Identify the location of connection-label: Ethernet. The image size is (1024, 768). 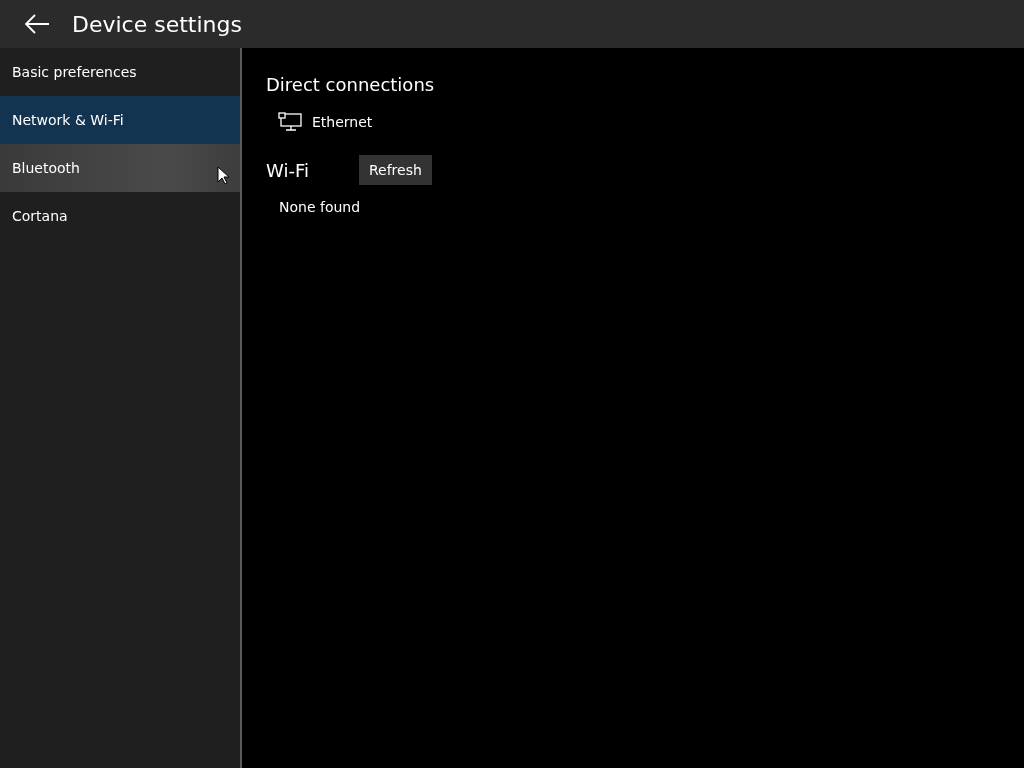
(342, 122).